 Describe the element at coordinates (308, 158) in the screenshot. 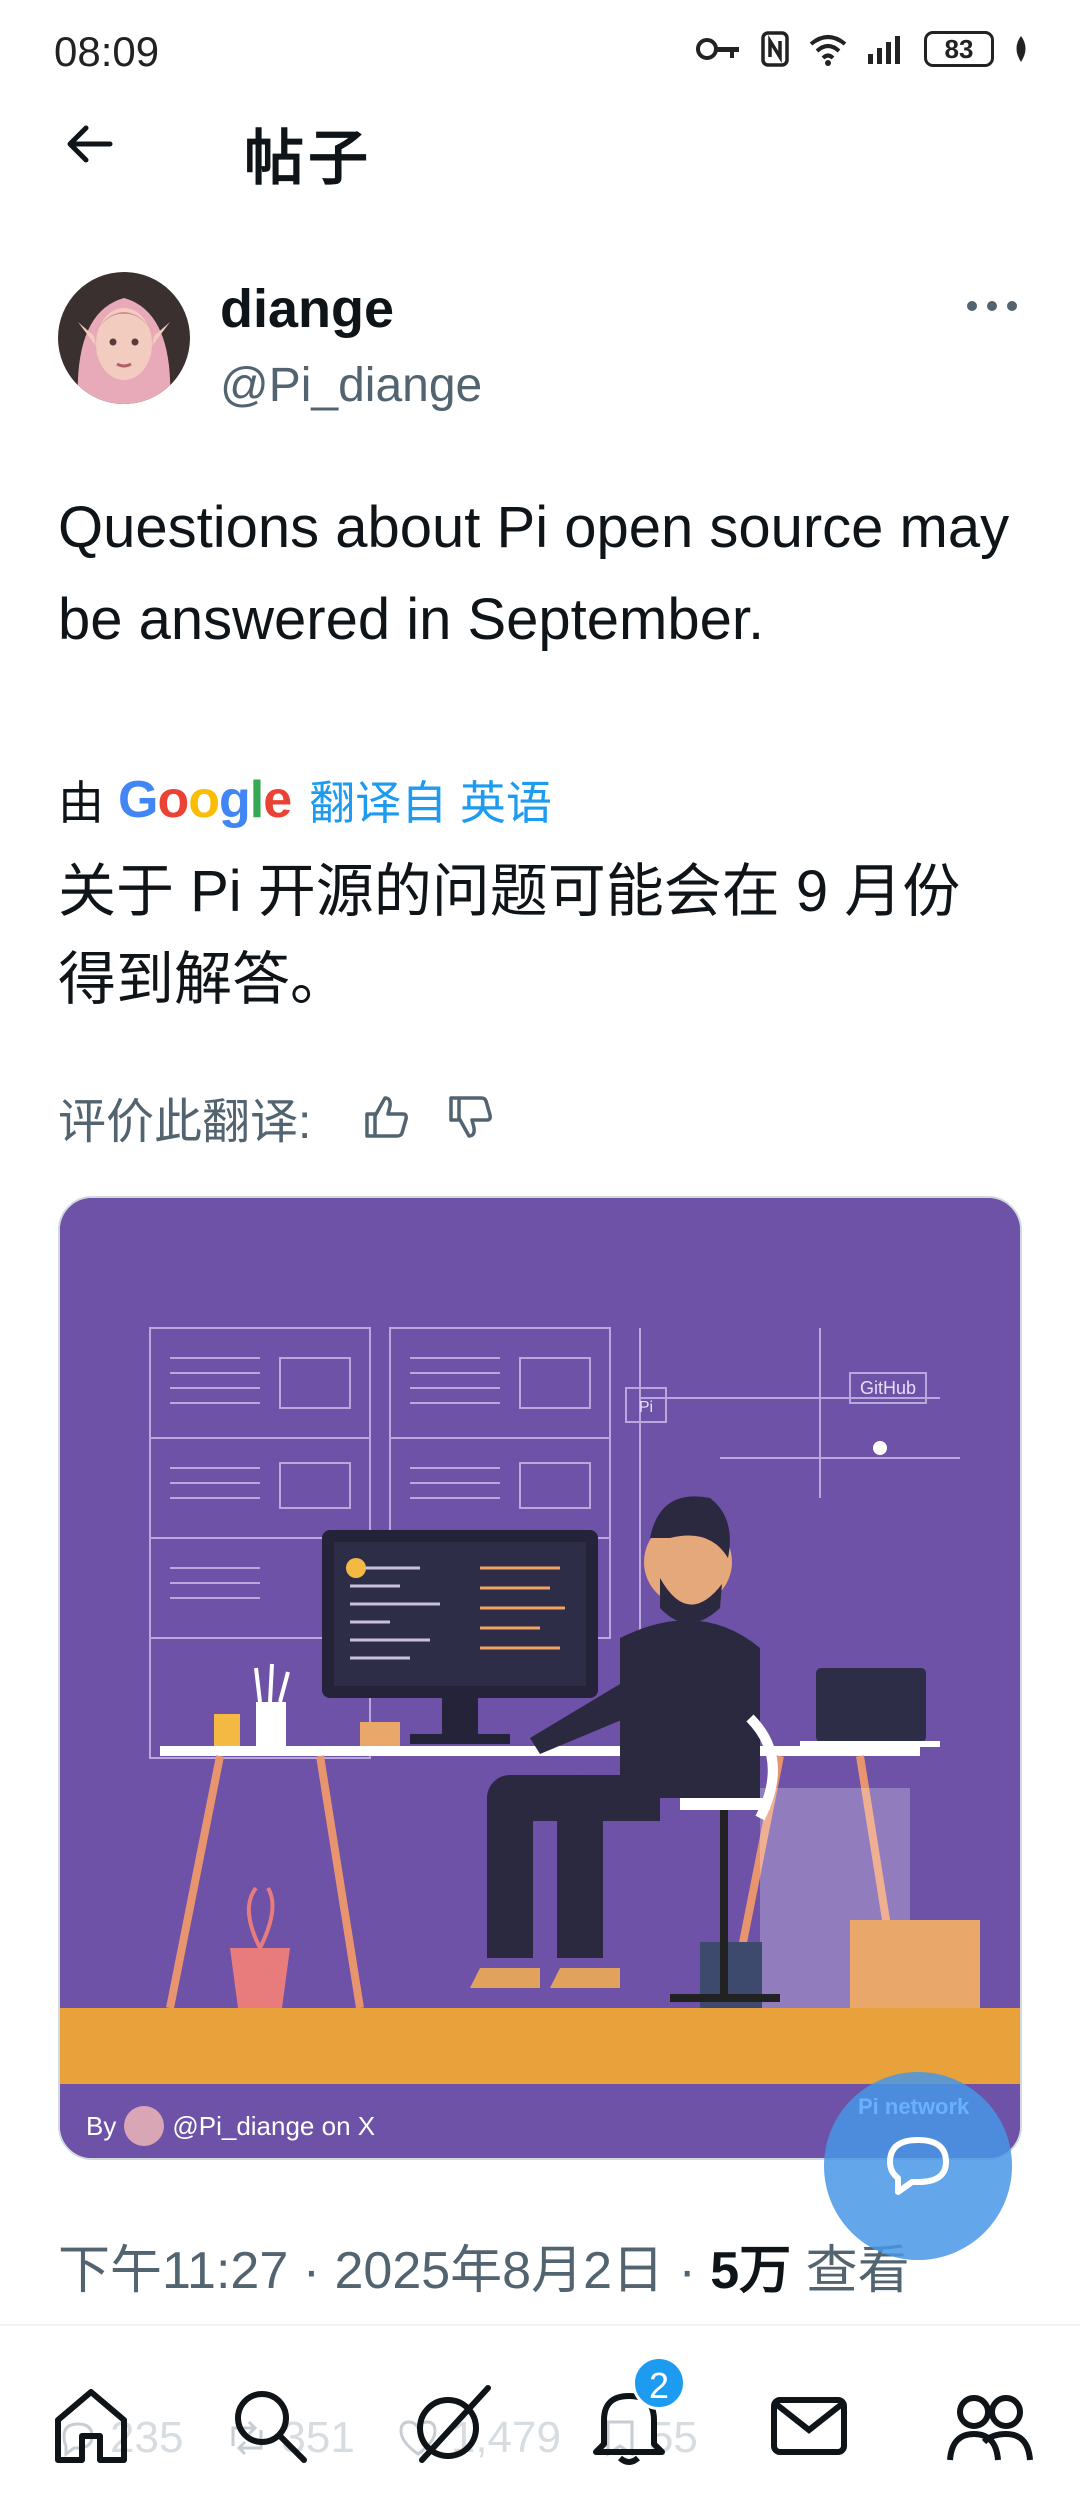

I see `page-title: 帖子` at that location.